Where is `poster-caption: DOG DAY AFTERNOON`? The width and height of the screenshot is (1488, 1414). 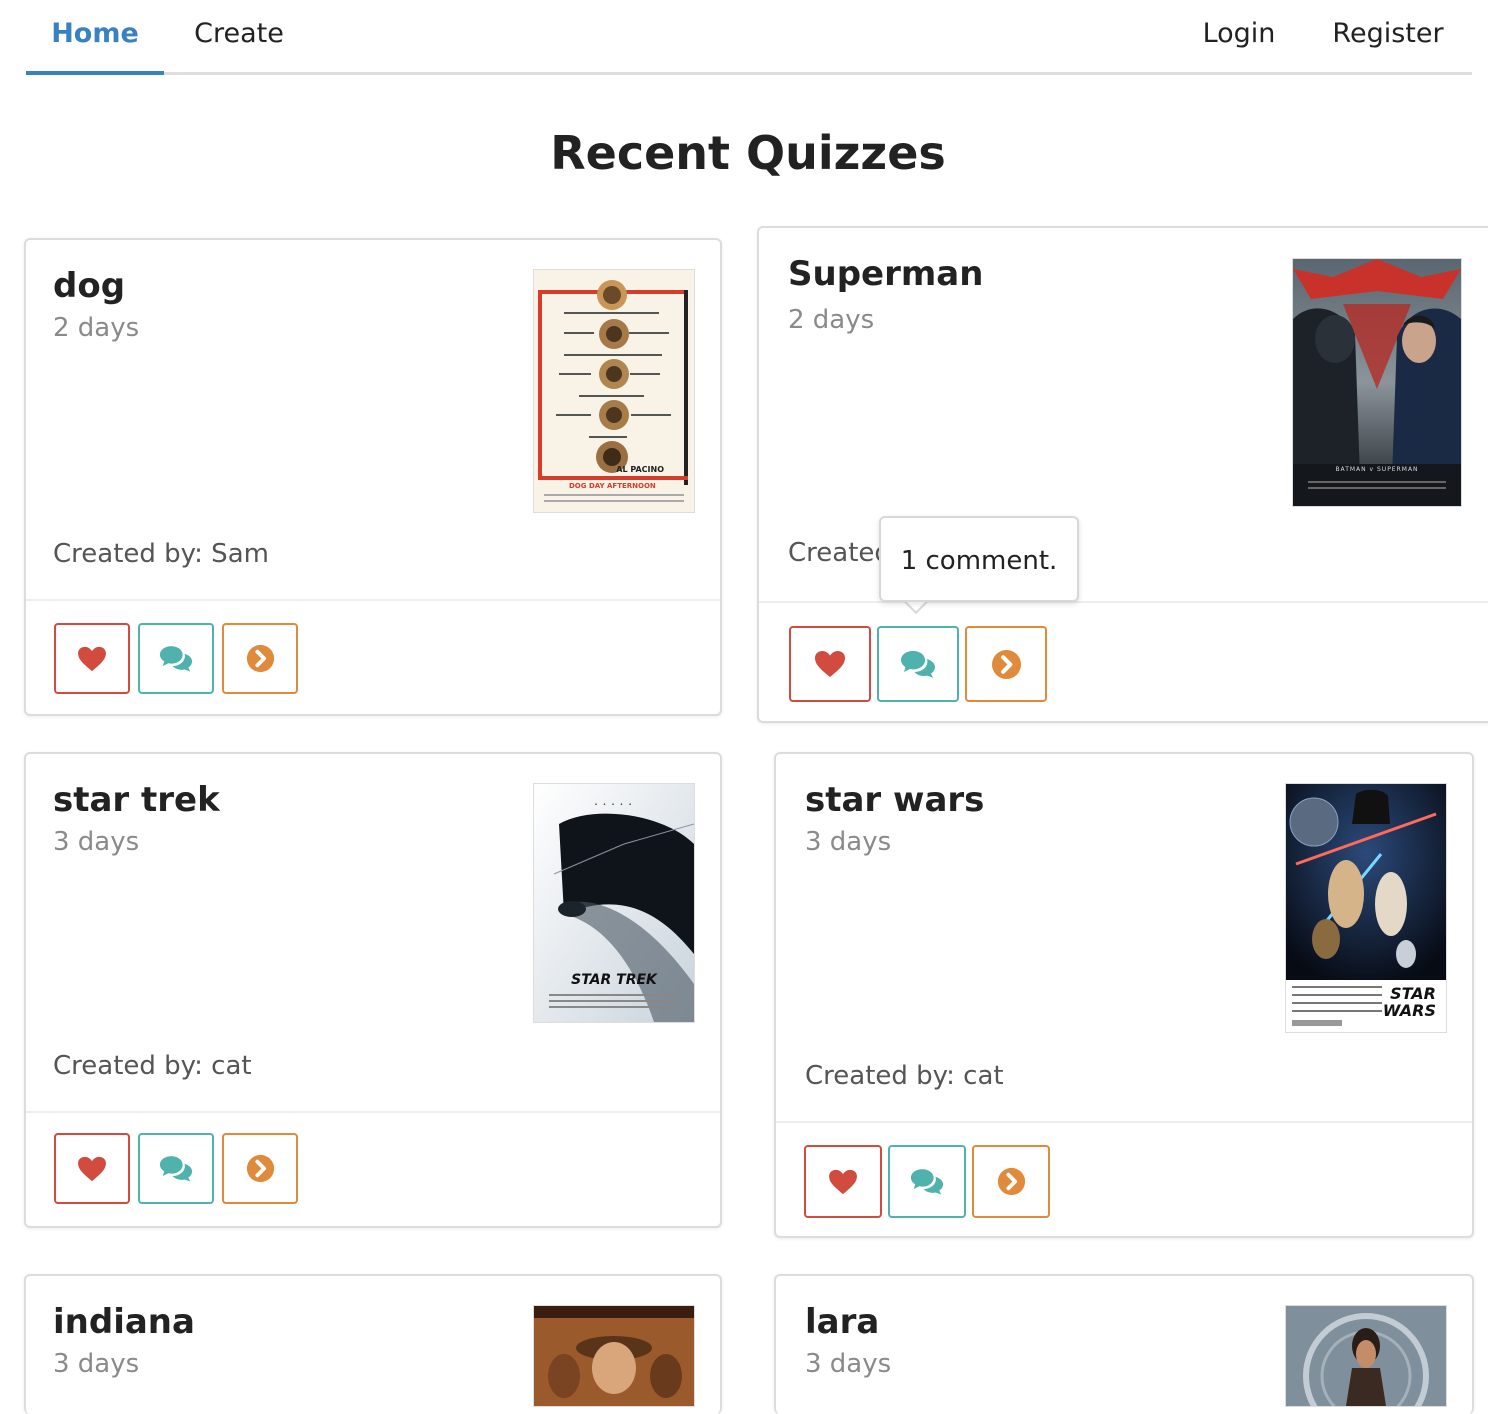
poster-caption: DOG DAY AFTERNOON is located at coordinates (612, 486).